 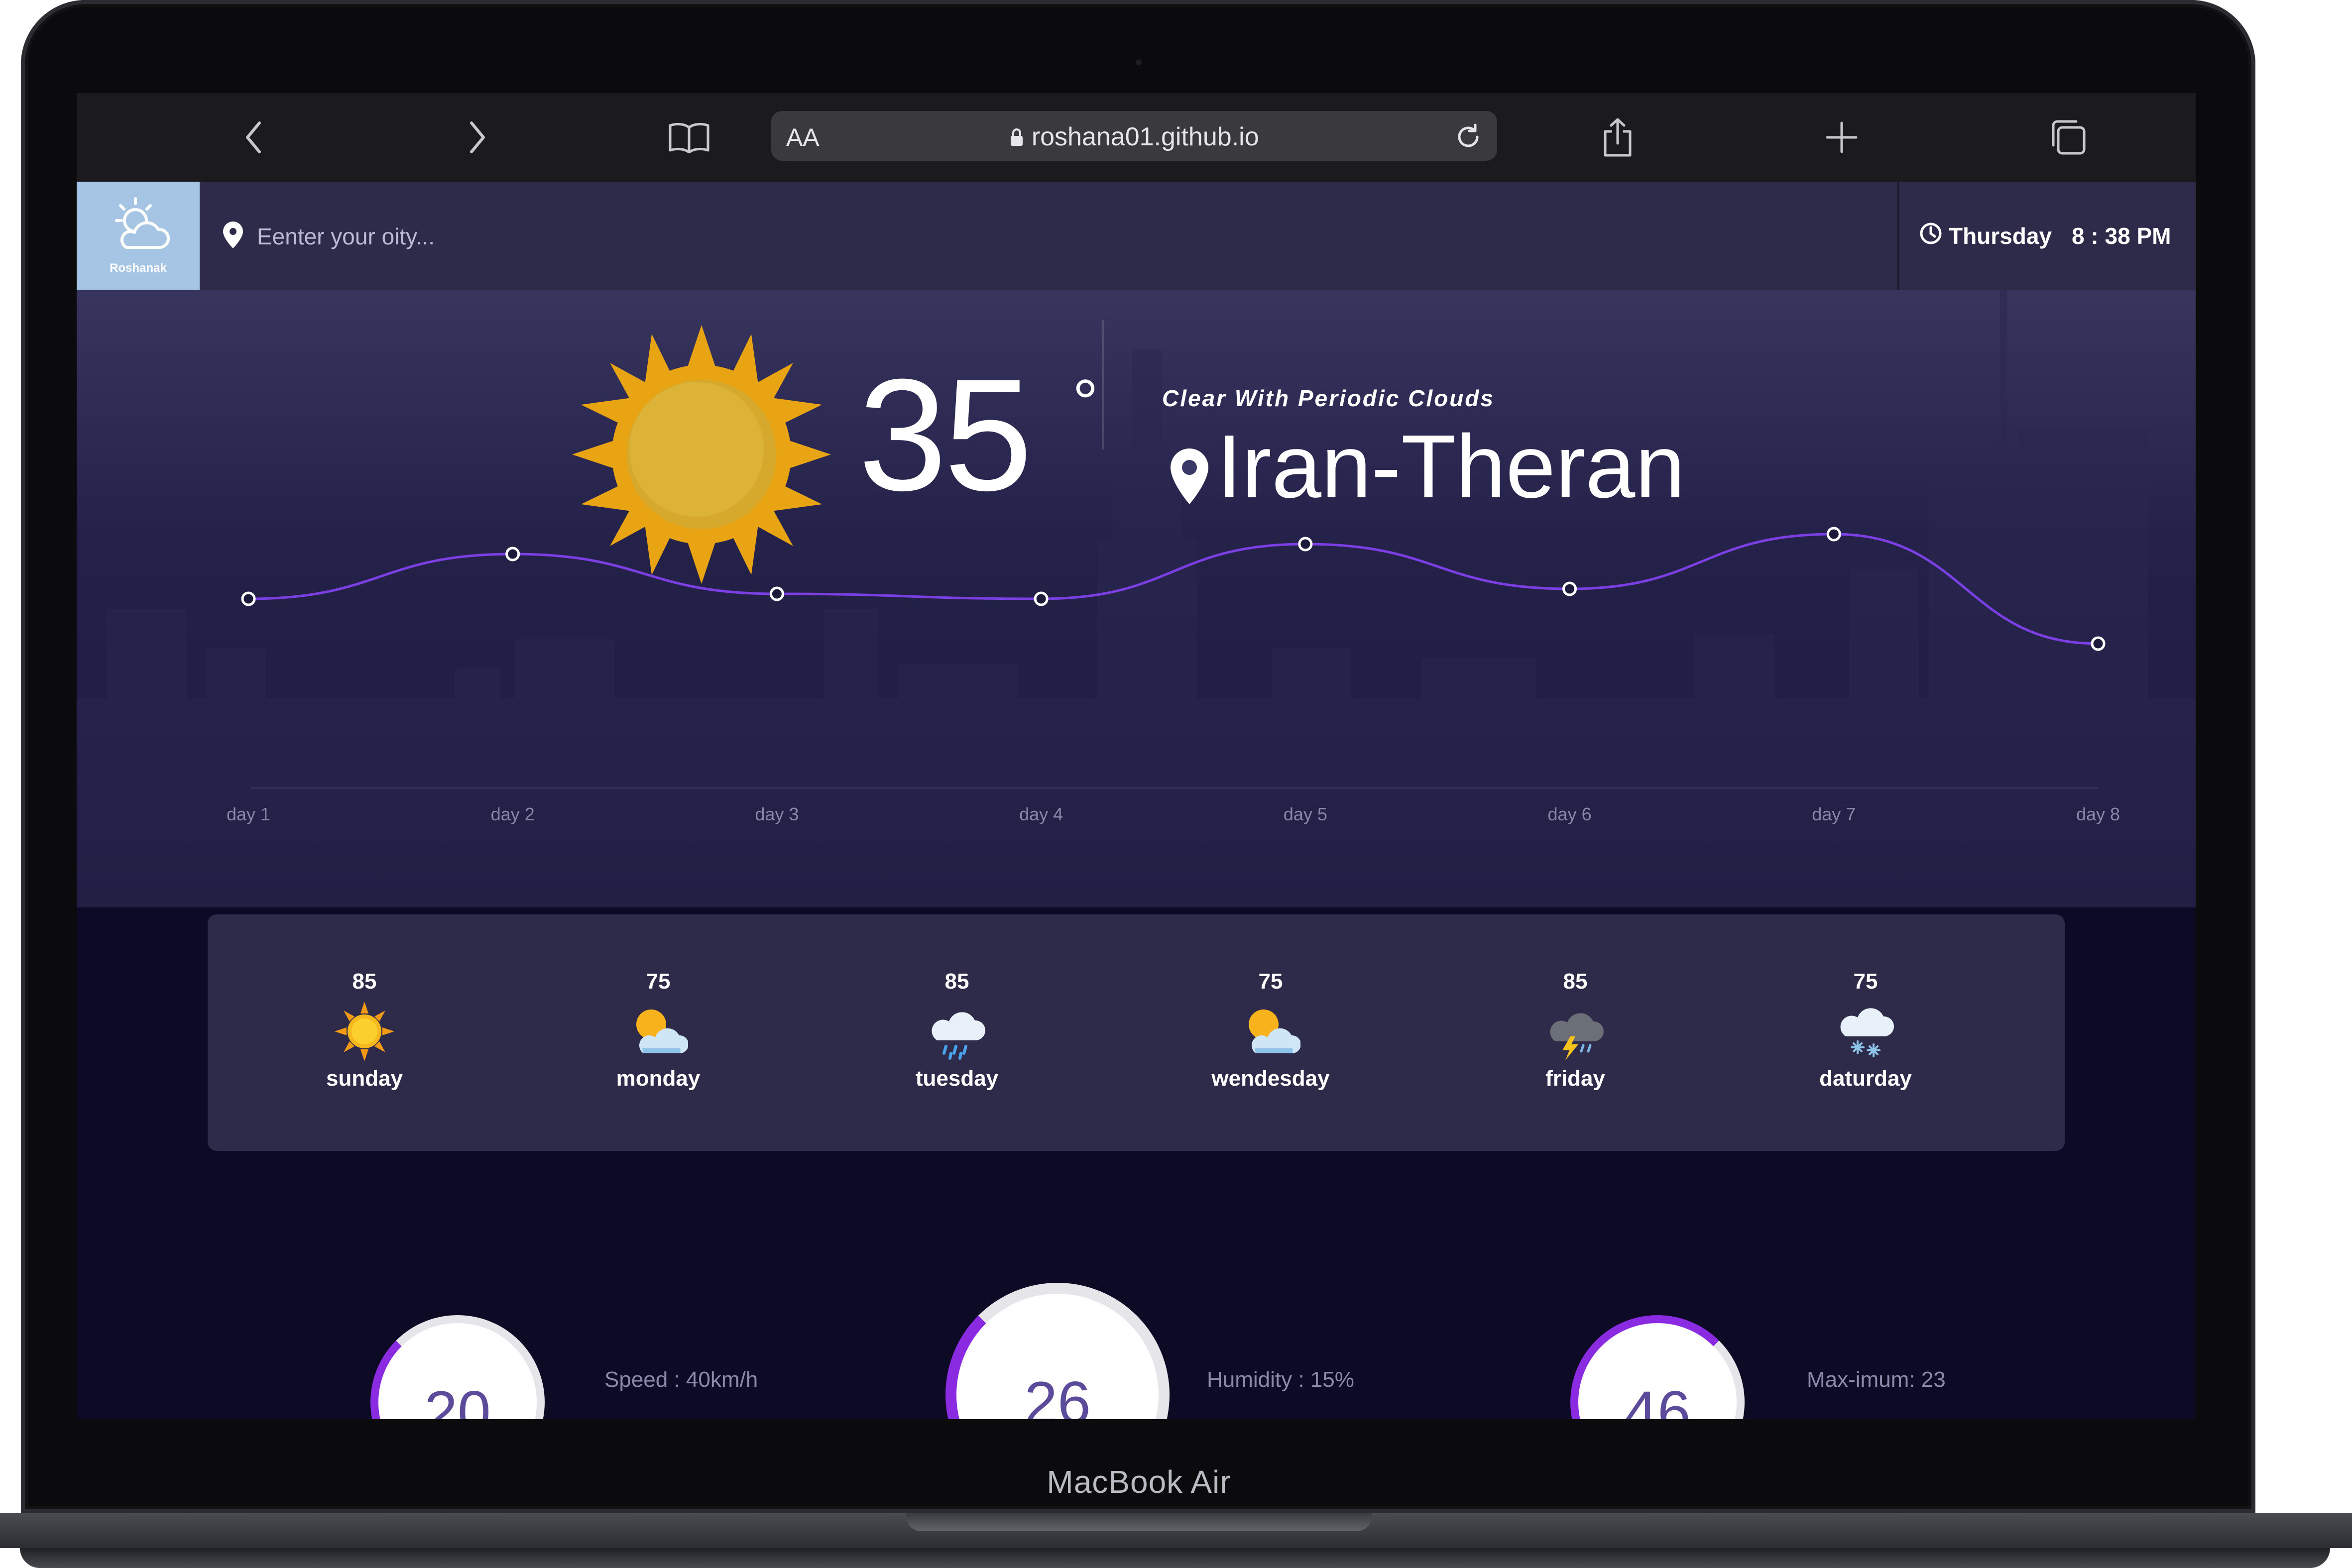 I want to click on header-divider, so click(x=1898, y=236).